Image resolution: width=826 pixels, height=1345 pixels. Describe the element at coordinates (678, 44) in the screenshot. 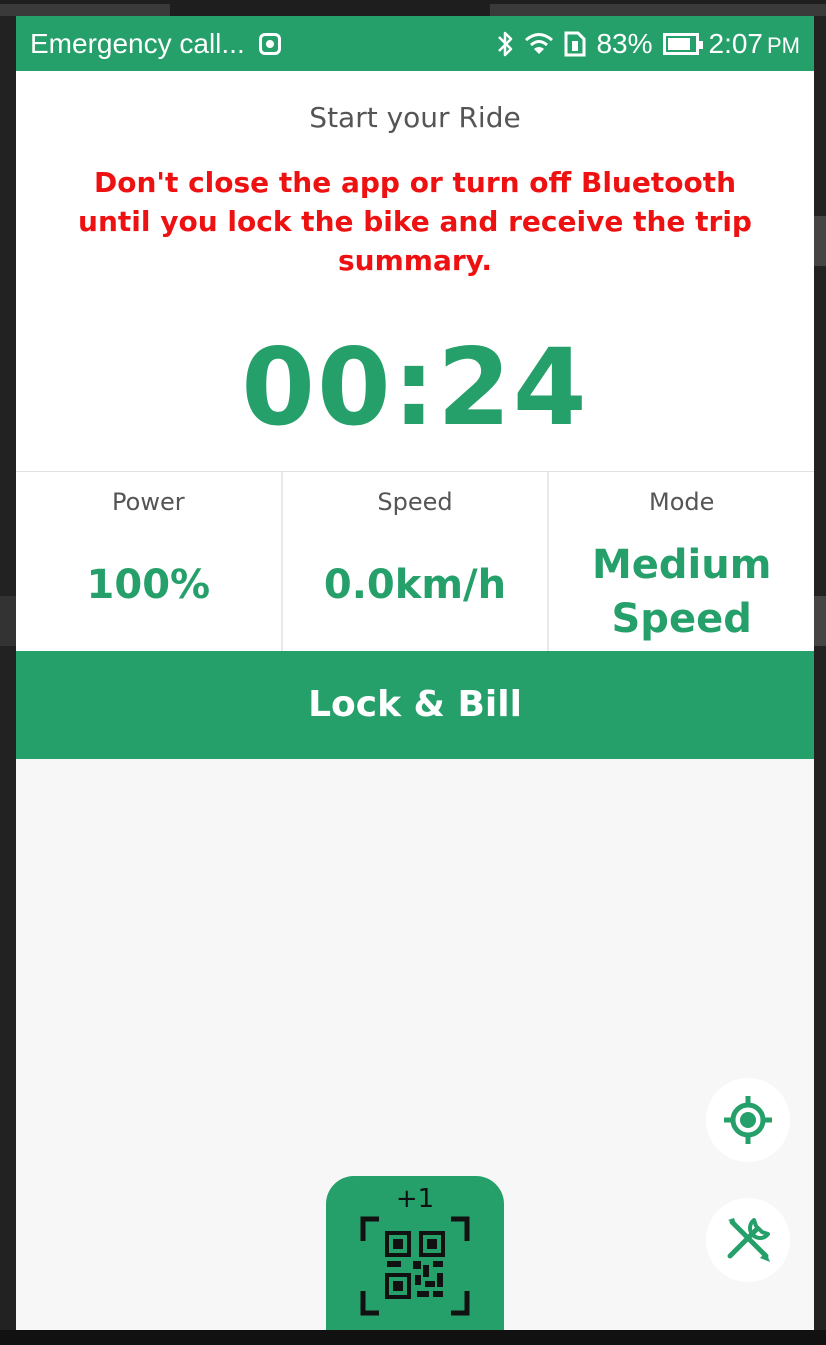

I see `battery-level-fill` at that location.